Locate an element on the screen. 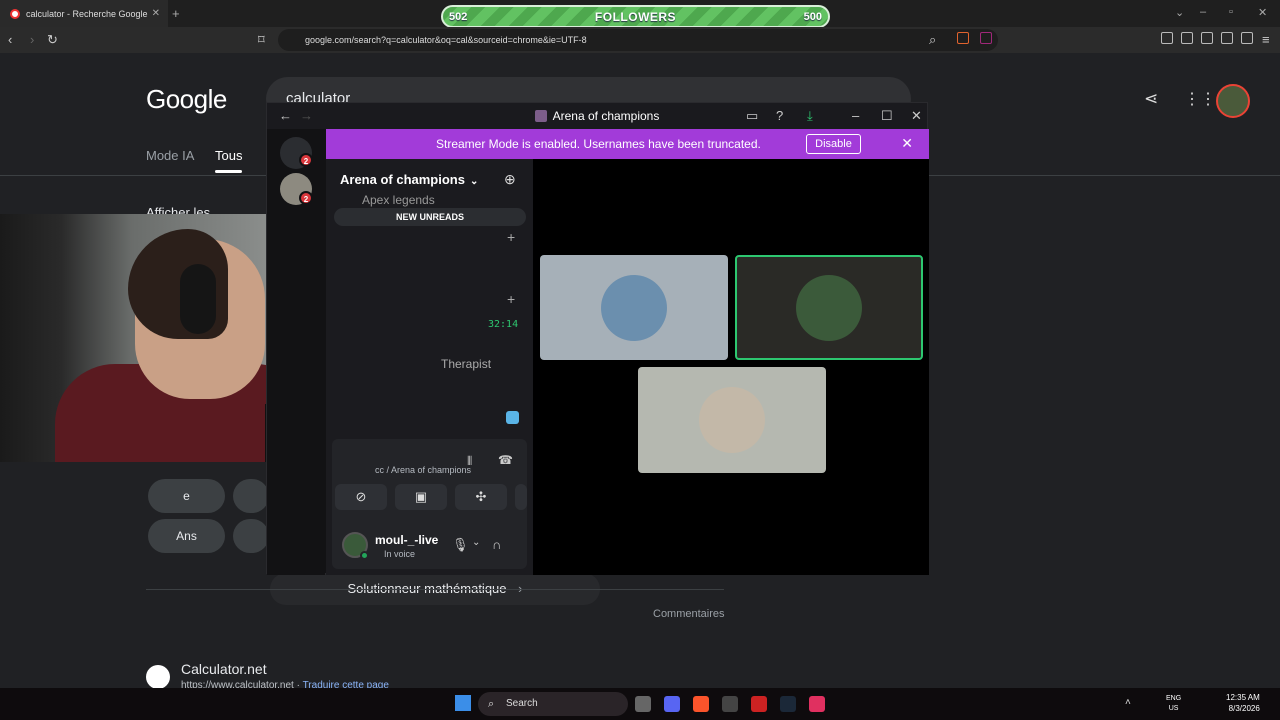 This screenshot has height=720, width=1280. share-icon: ⋖ is located at coordinates (1151, 99).